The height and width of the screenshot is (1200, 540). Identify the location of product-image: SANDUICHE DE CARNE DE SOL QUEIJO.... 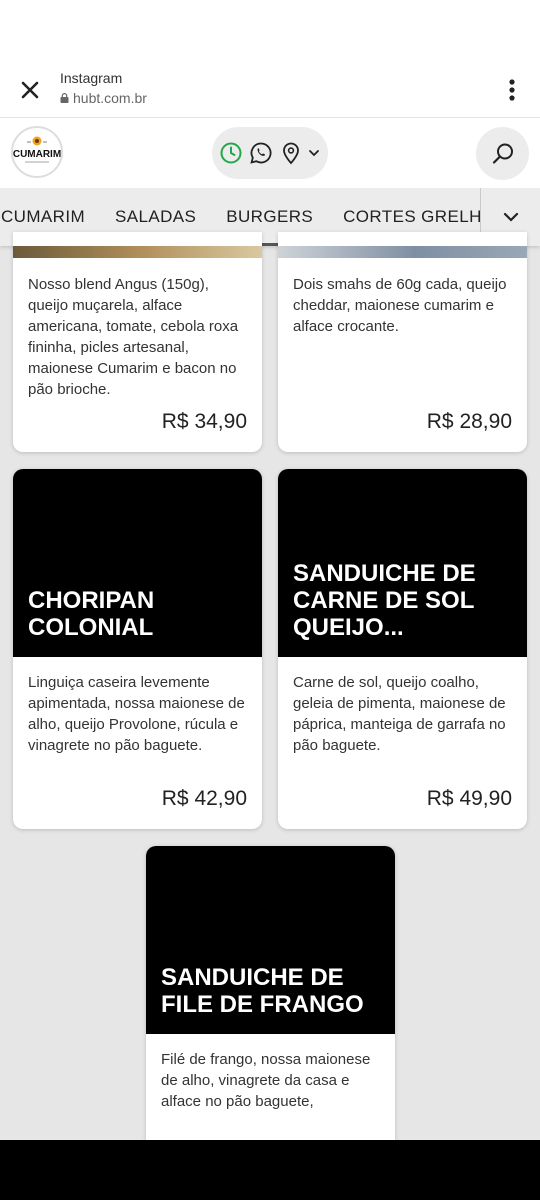
(402, 563).